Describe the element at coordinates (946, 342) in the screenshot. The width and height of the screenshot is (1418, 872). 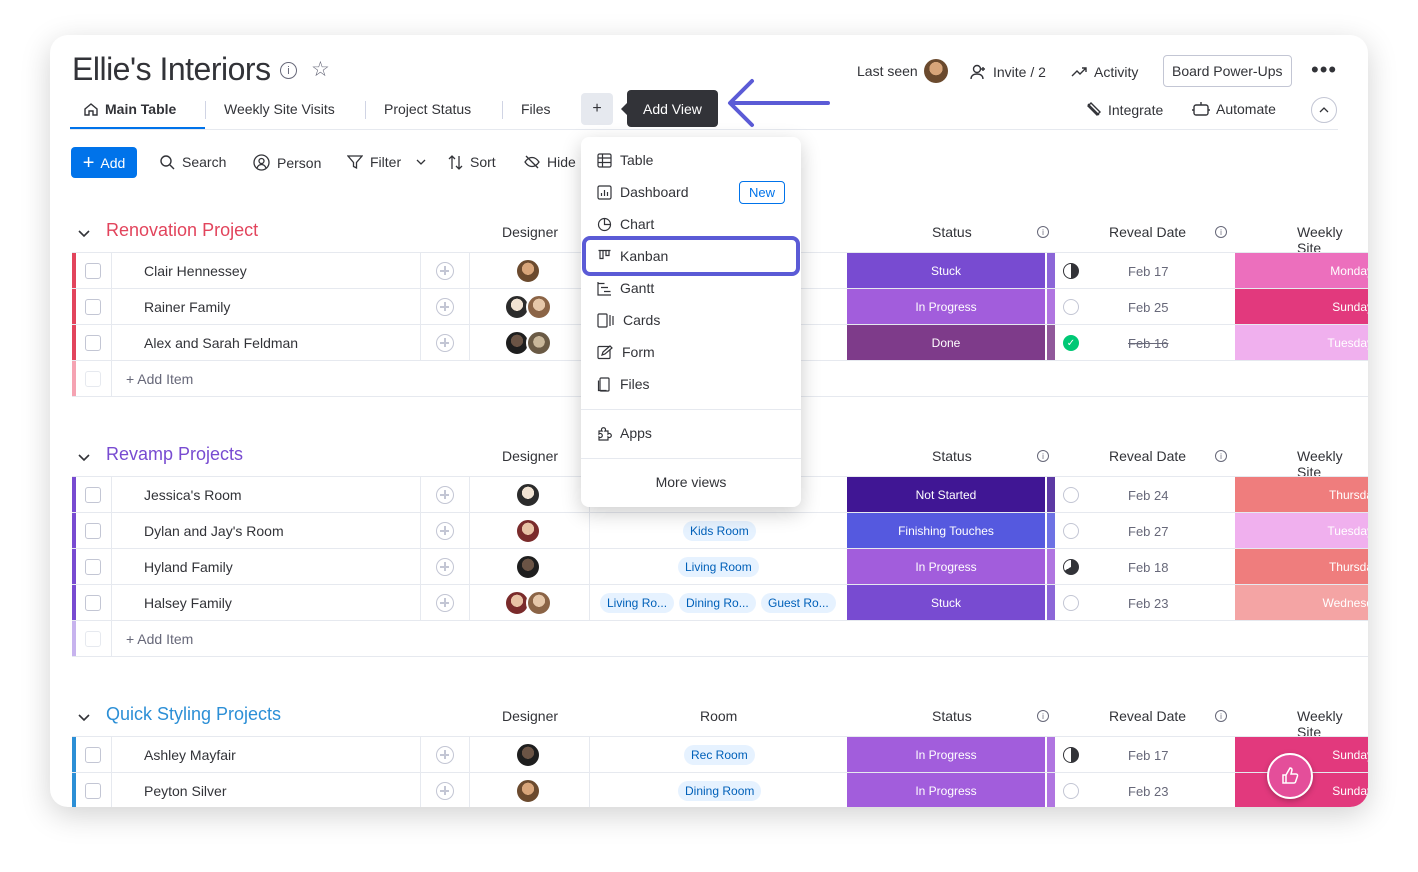
I see `status-cell: Done` at that location.